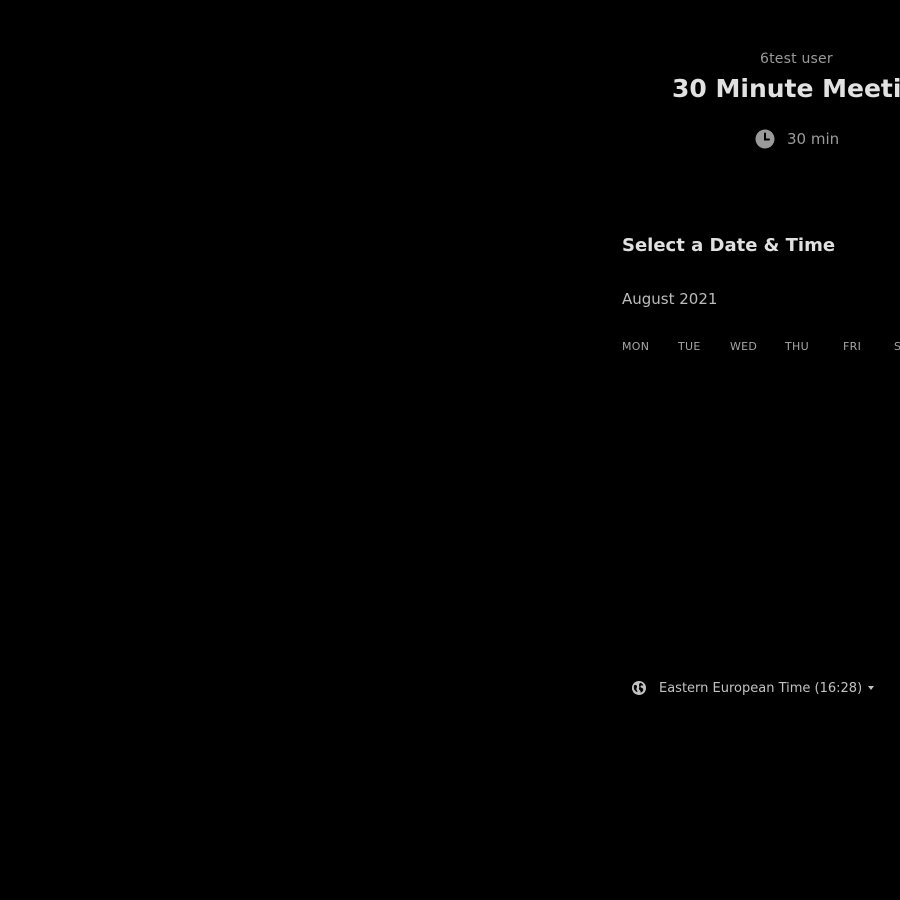 The height and width of the screenshot is (900, 900). I want to click on event-title: 30 Minute Meetin, so click(786, 88).